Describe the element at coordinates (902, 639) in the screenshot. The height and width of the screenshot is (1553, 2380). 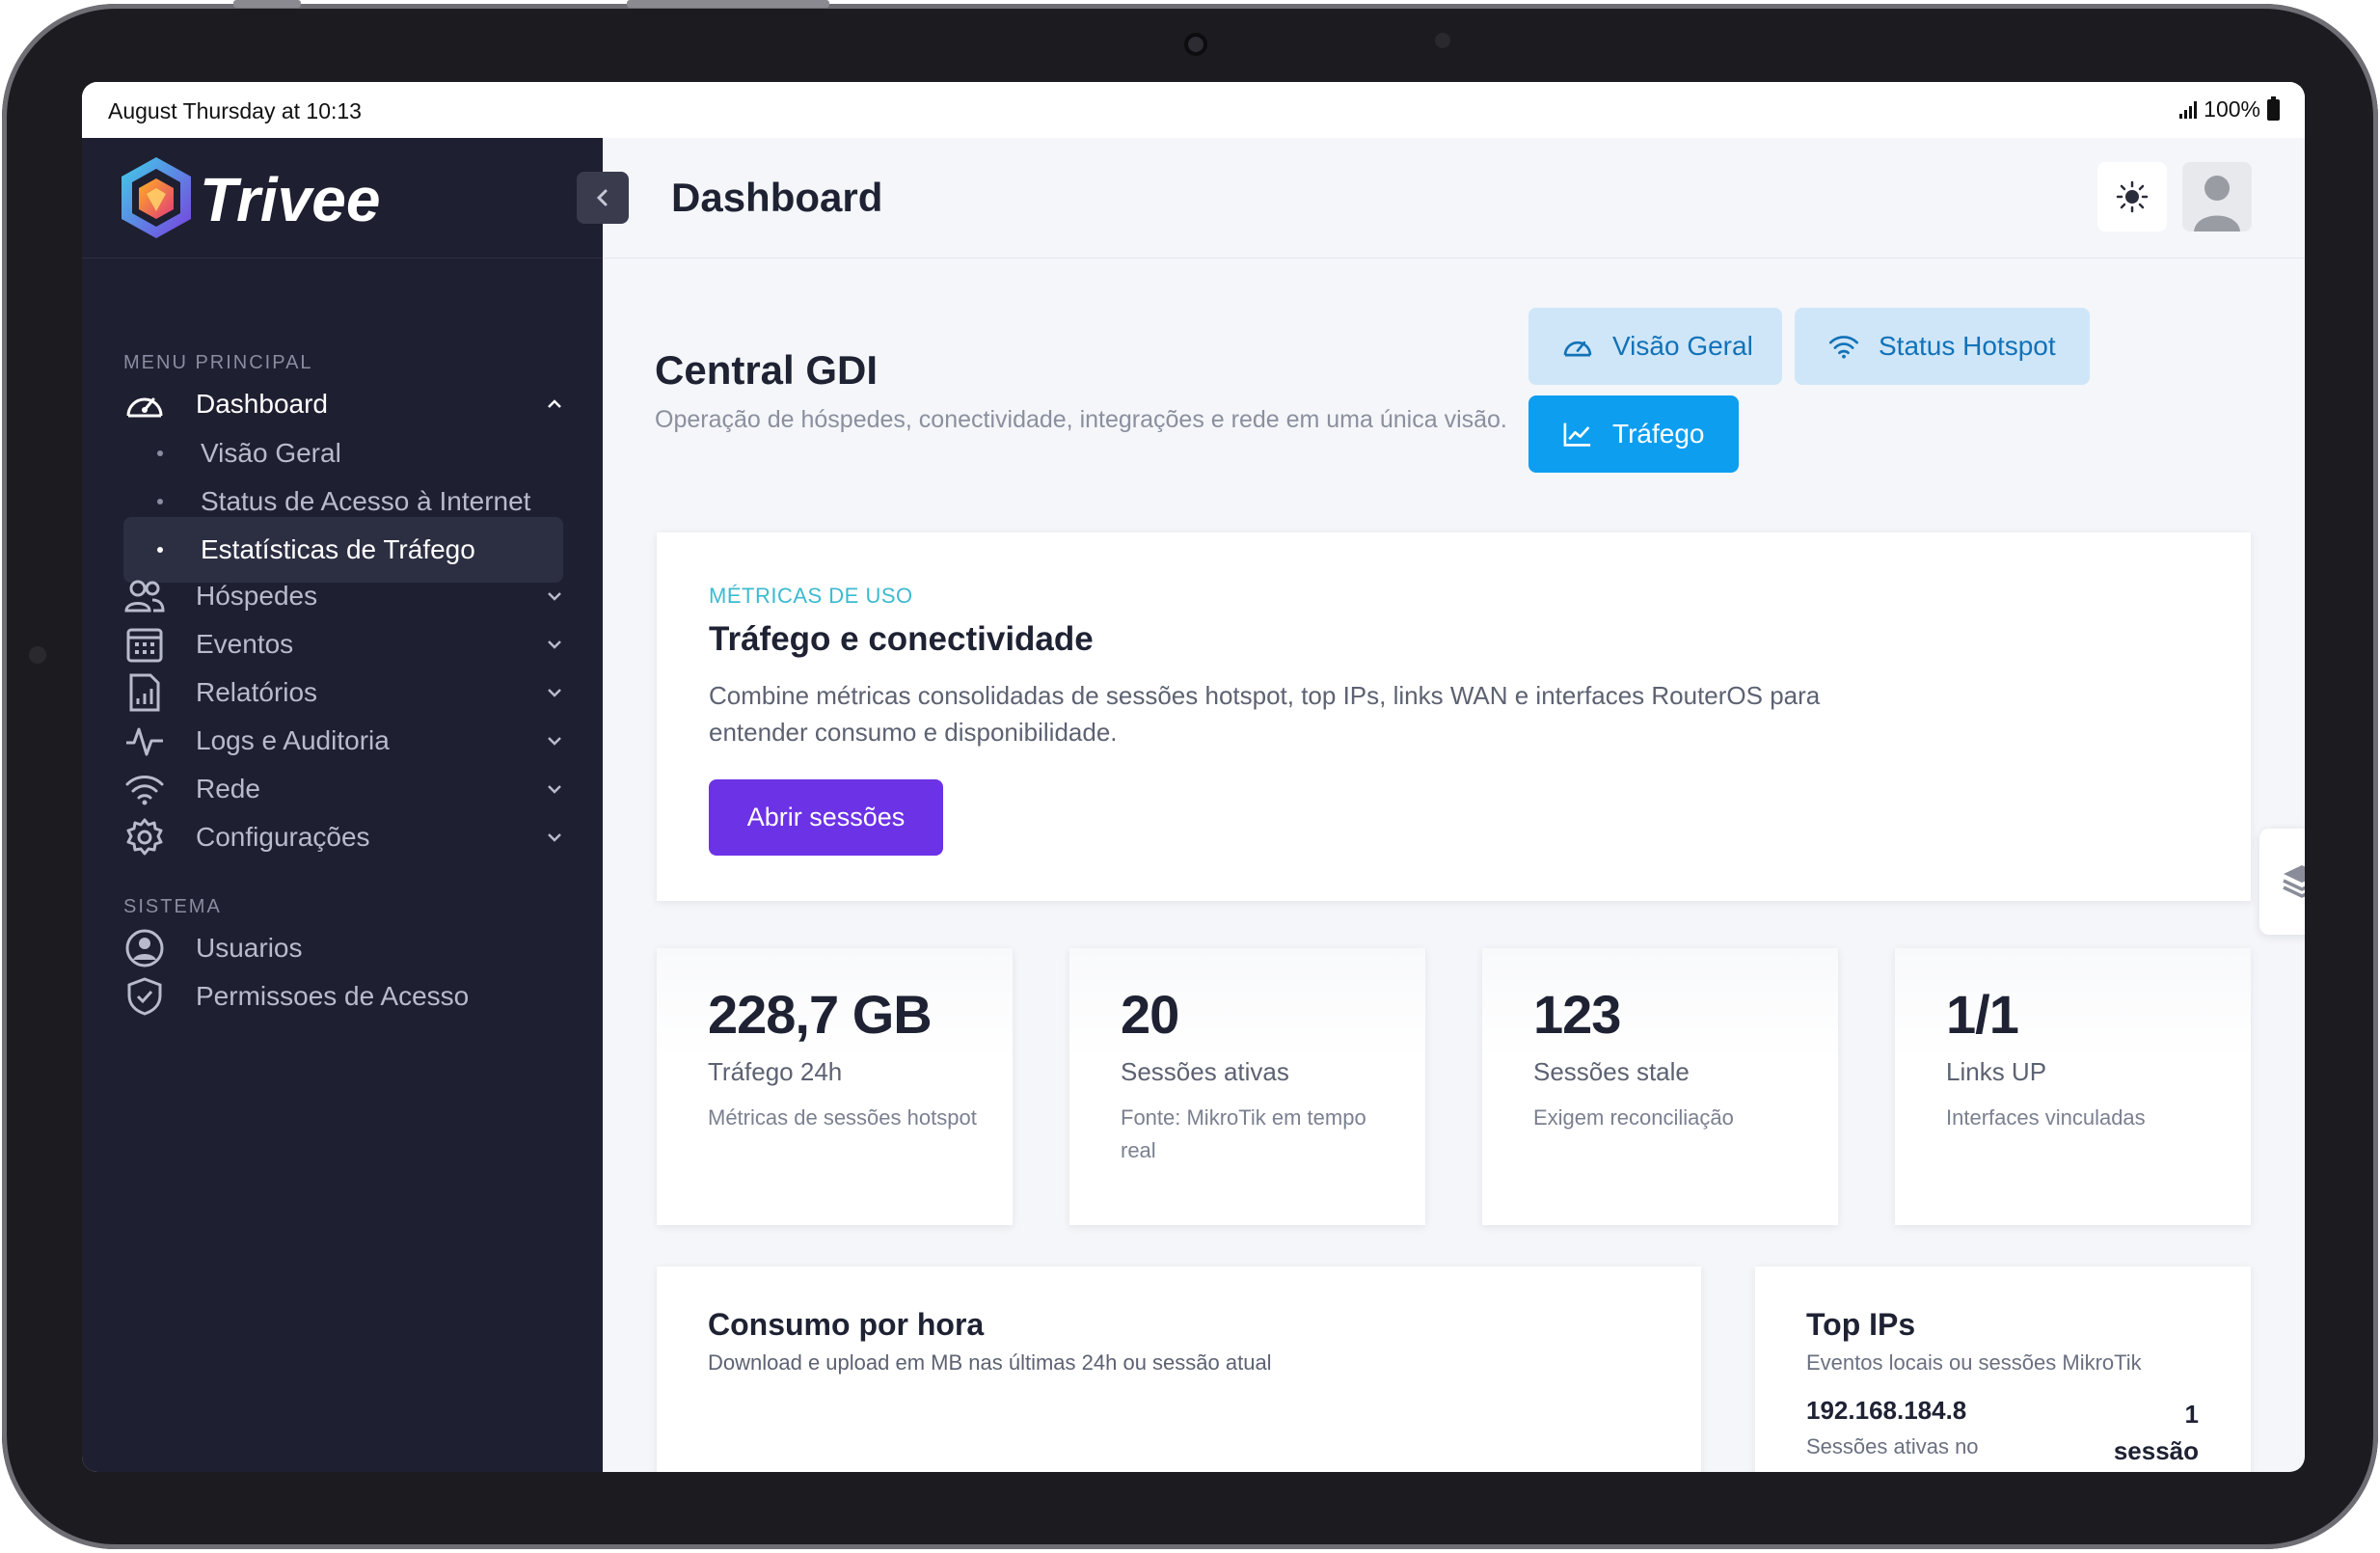
I see `hero-title: Tráfego e conectividade` at that location.